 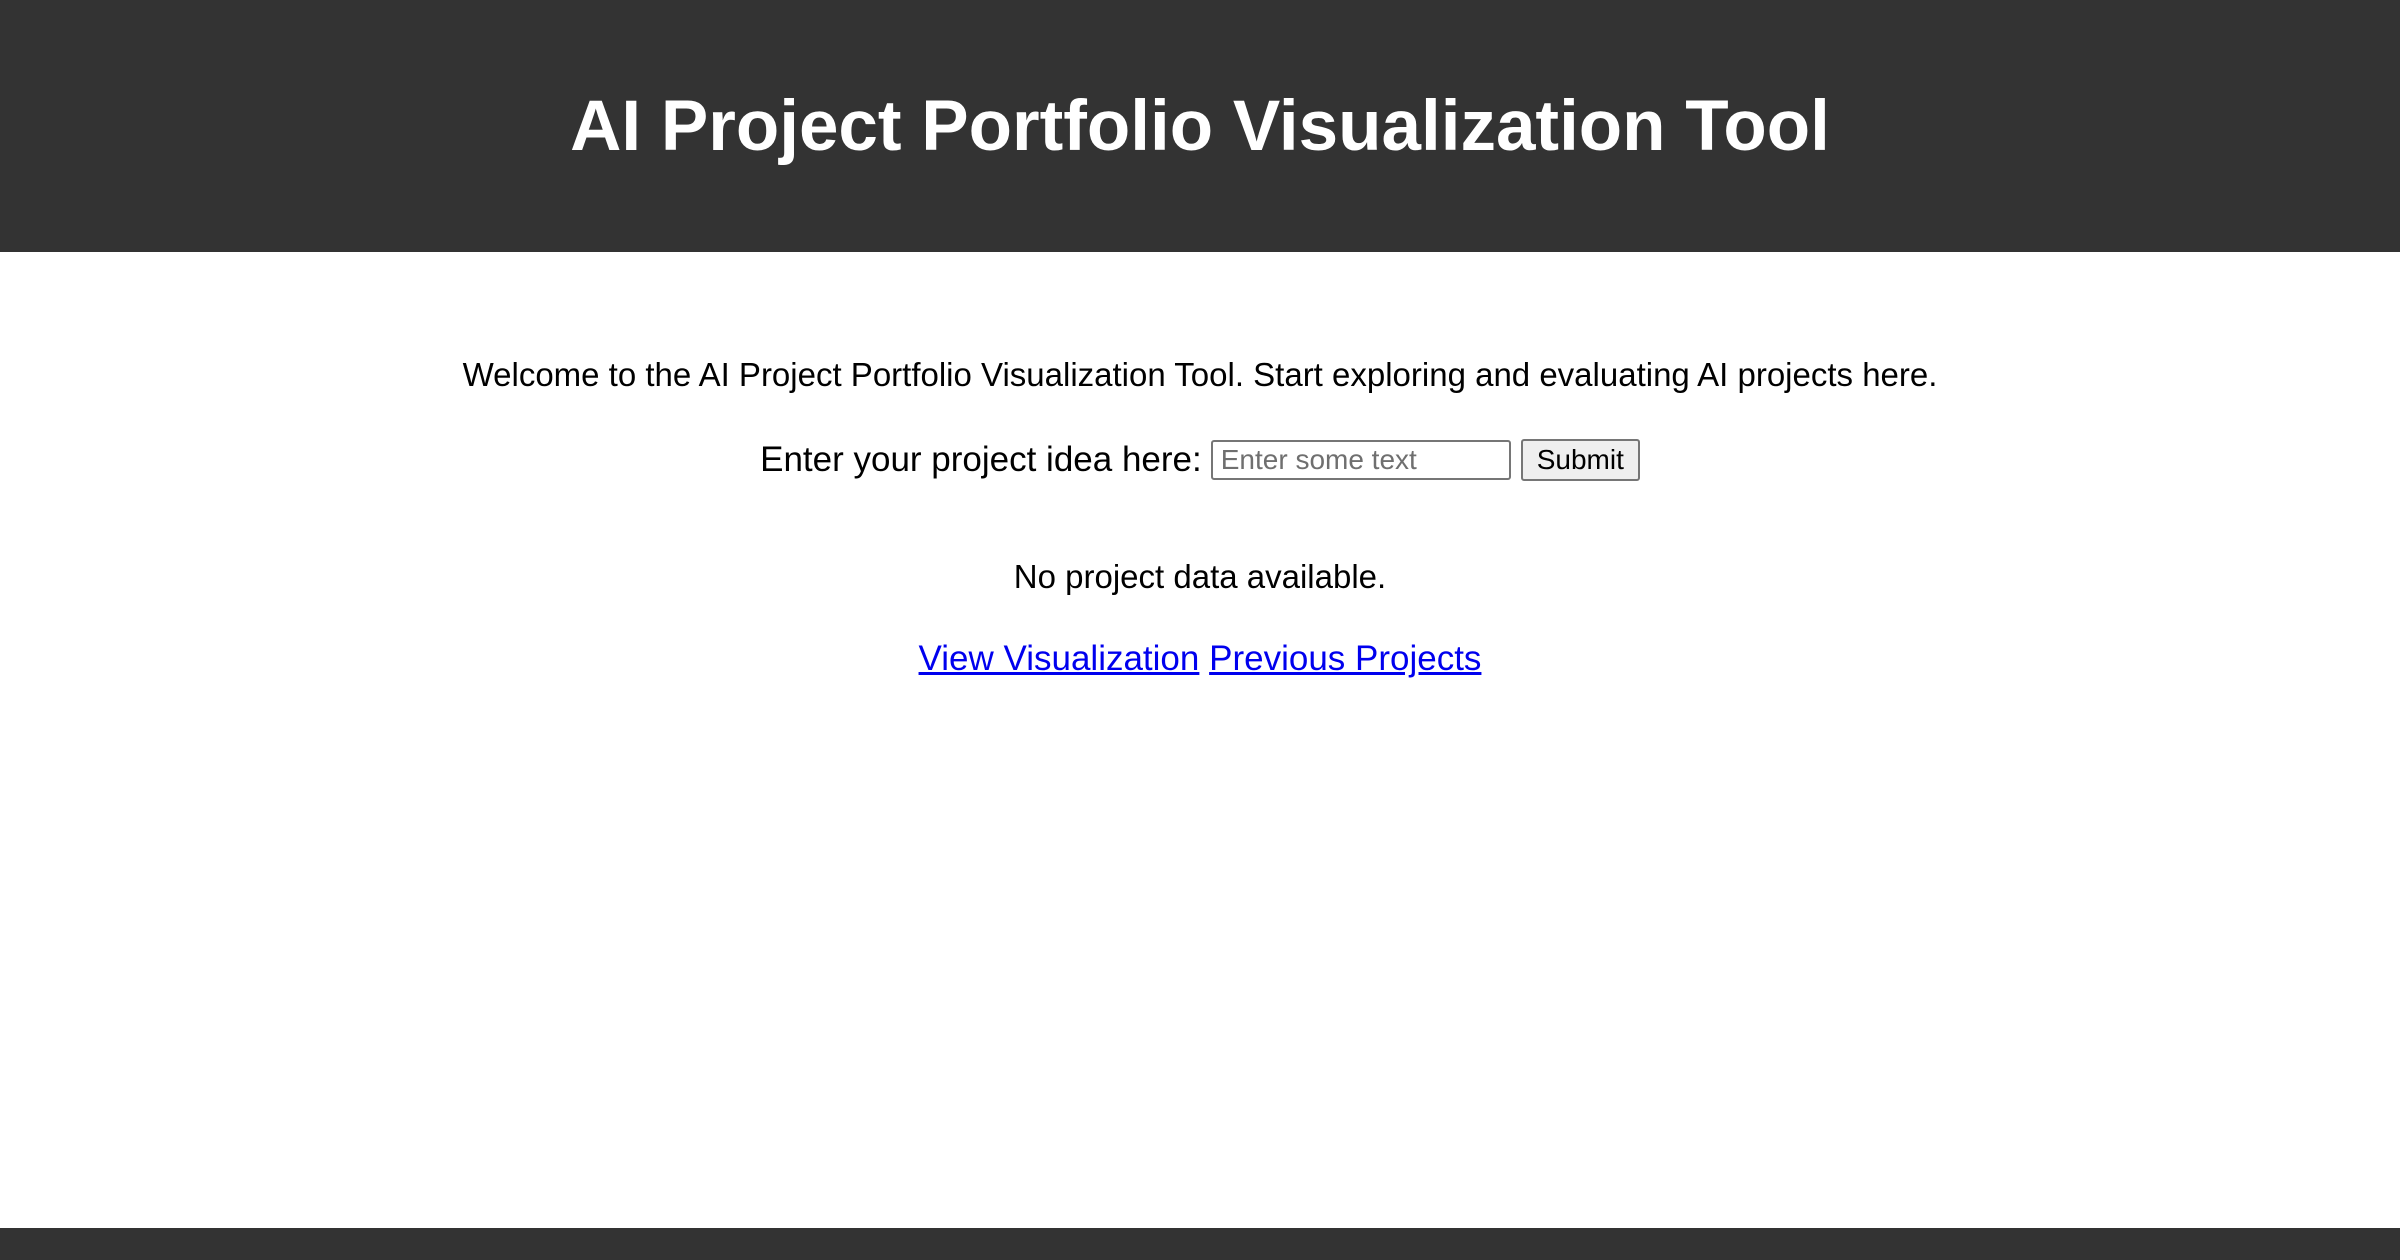 I want to click on page-title: AI Project Portfolio Visualization Tool, so click(x=1200, y=126).